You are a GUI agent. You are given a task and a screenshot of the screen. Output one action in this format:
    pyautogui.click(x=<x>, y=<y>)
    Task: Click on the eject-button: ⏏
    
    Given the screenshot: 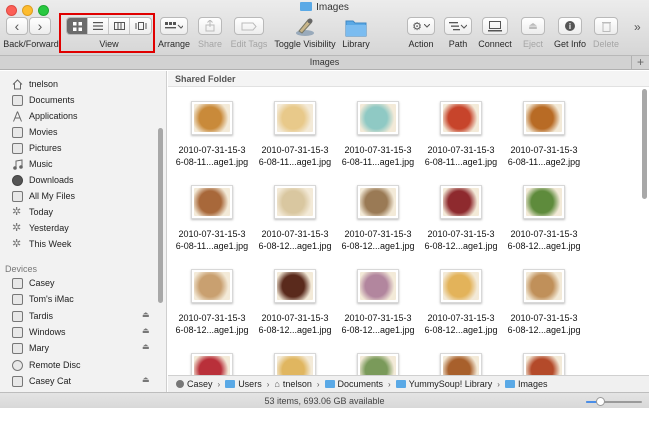 What is the action you would take?
    pyautogui.click(x=533, y=26)
    